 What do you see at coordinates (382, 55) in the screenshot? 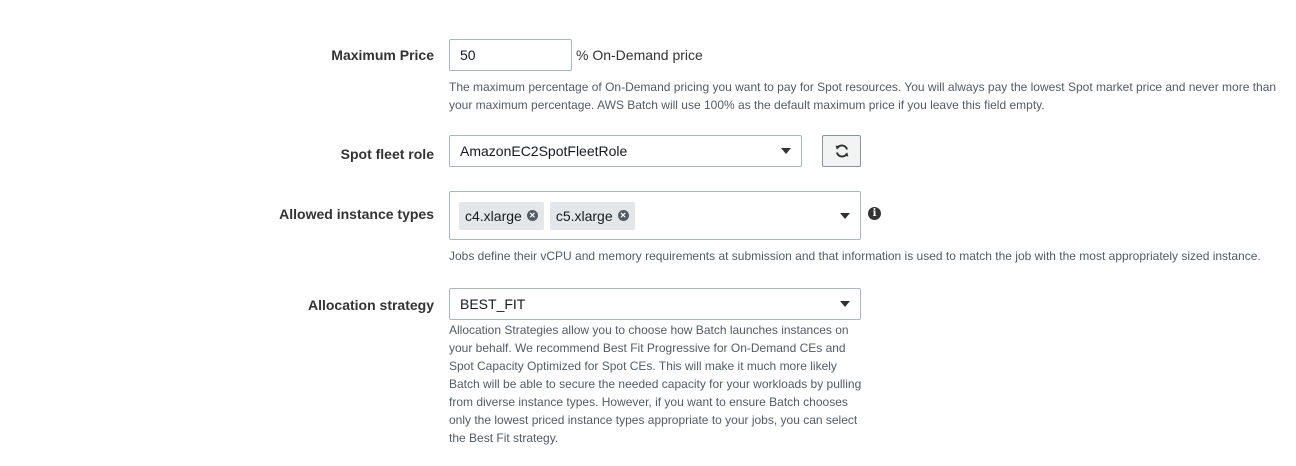
I see `maximum-price-label: Maximum Price` at bounding box center [382, 55].